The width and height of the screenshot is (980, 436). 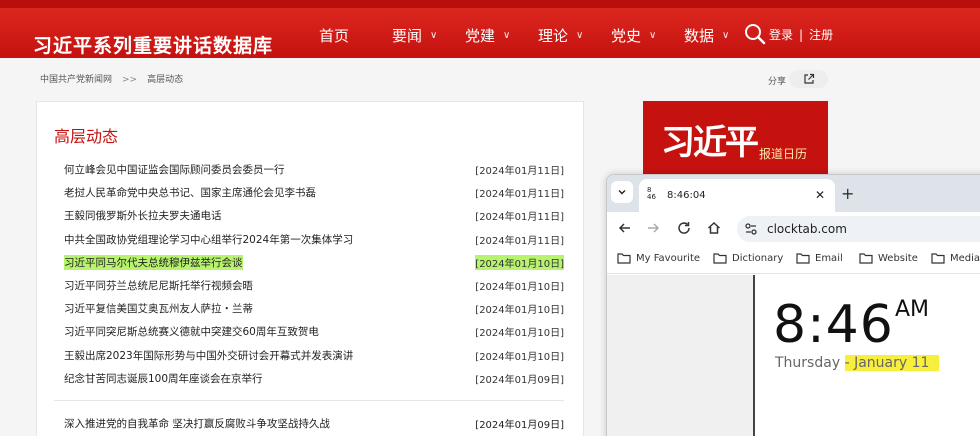 I want to click on breadcrumb: 中国共产党新闻网 >> 高层动态, so click(x=111, y=78).